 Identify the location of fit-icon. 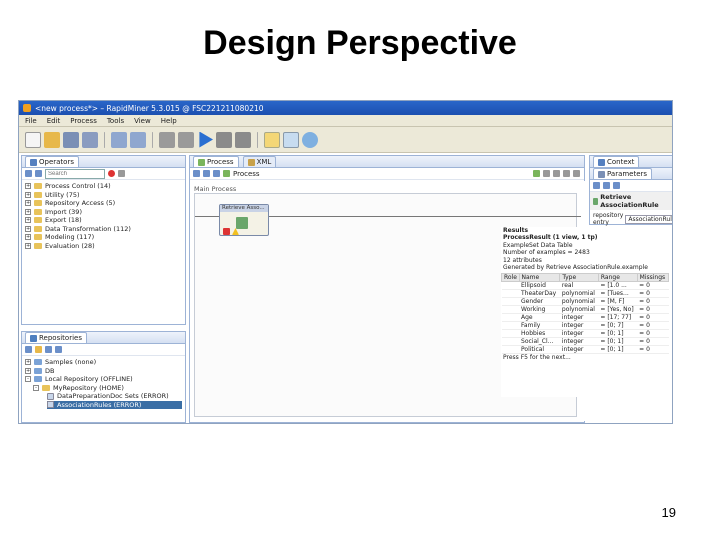
(556, 173).